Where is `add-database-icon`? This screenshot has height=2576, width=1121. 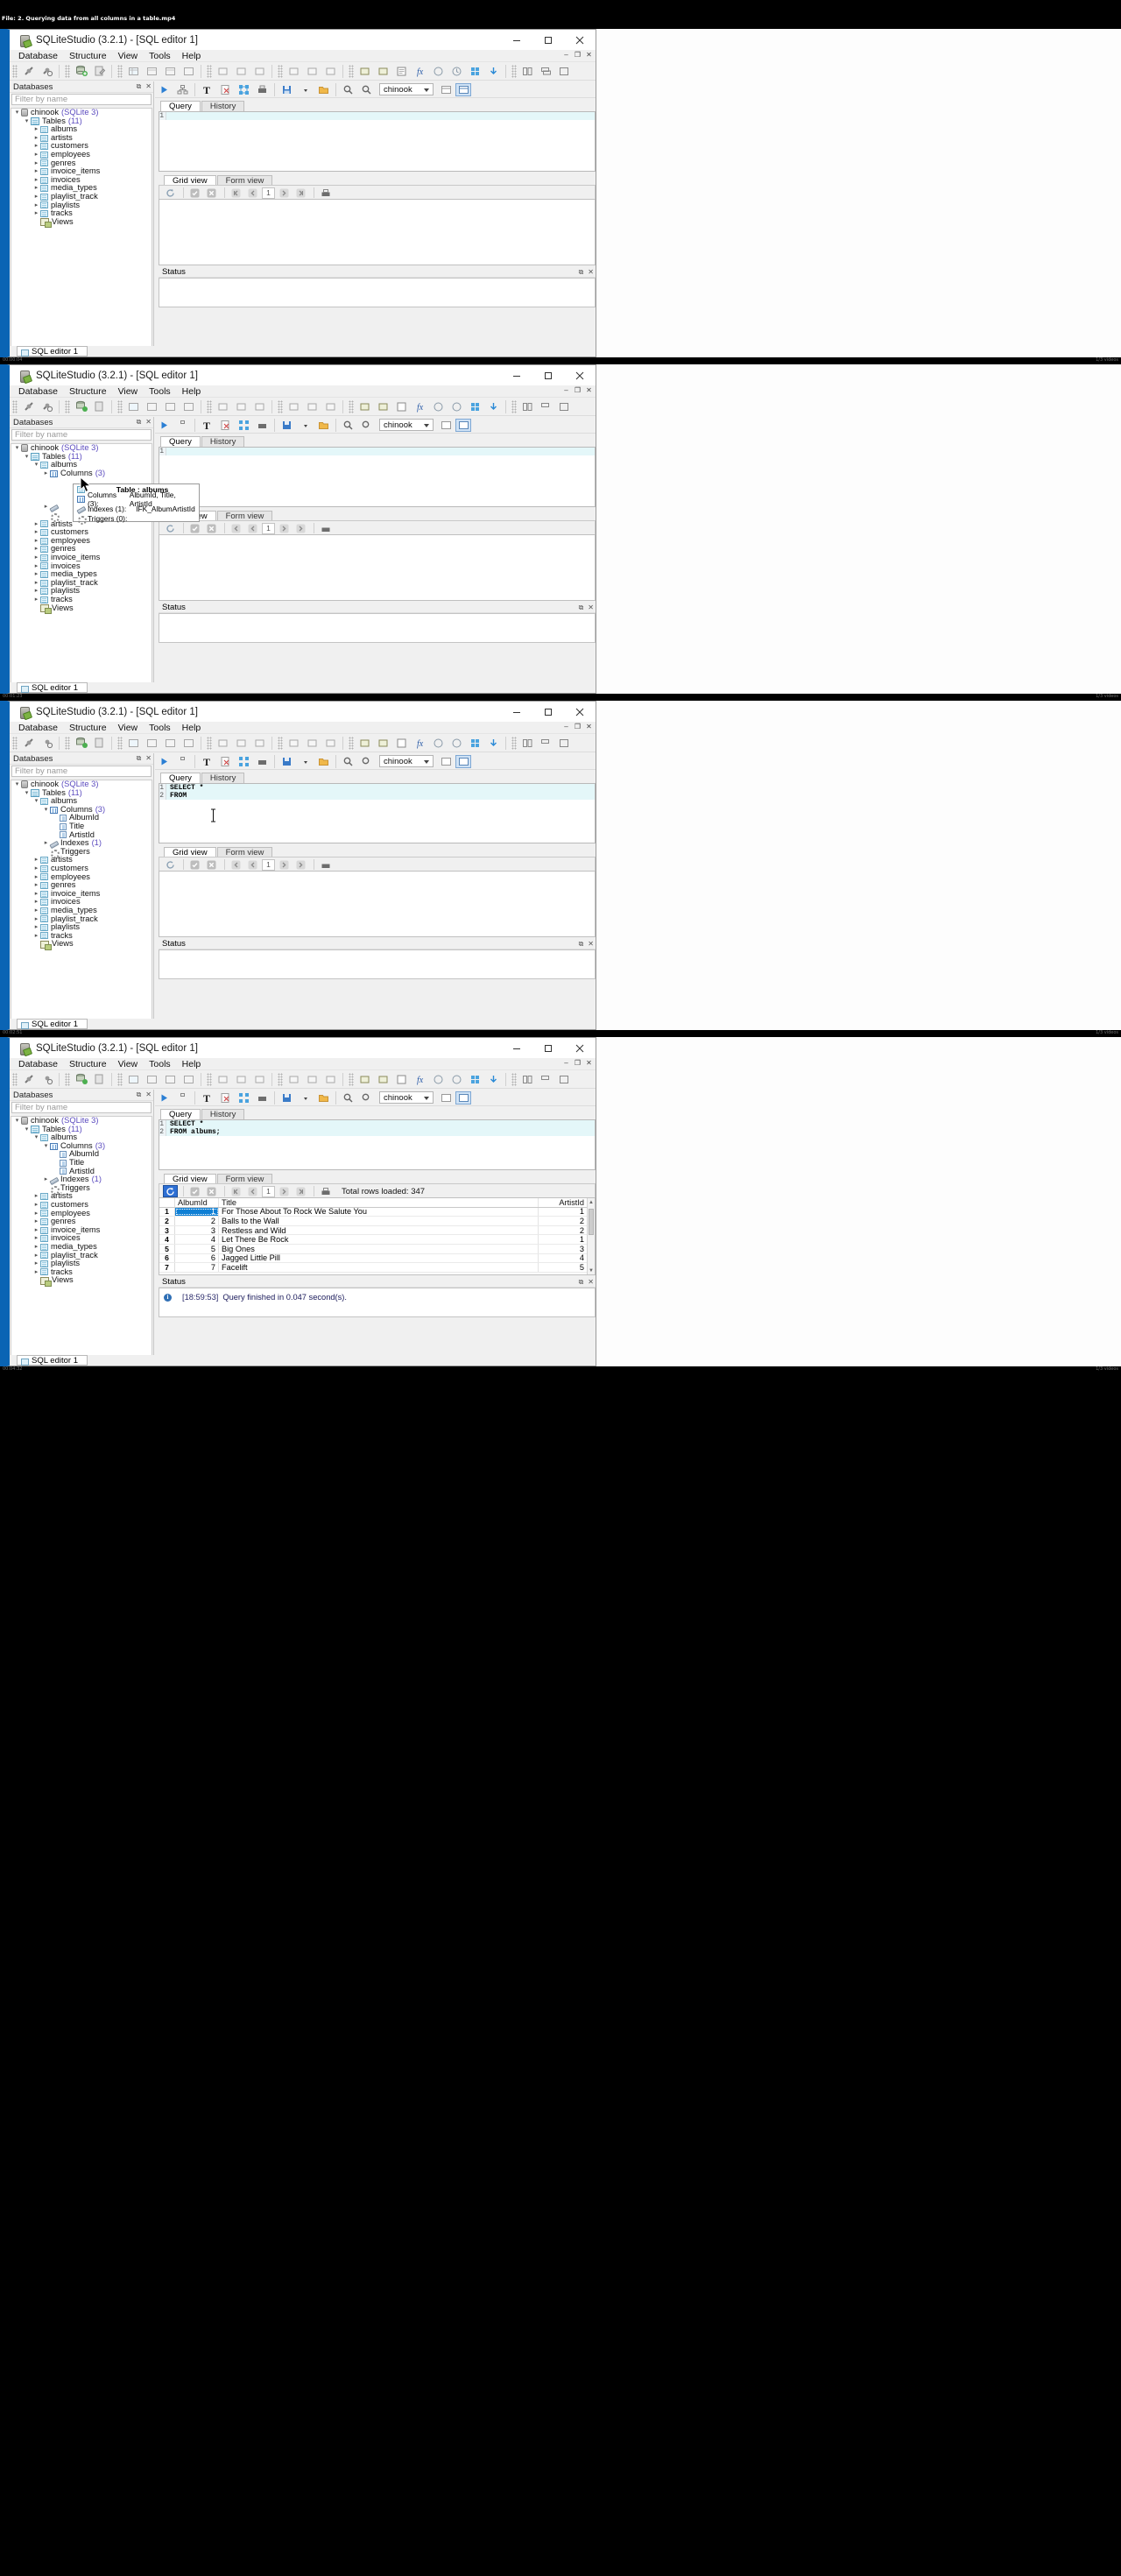 add-database-icon is located at coordinates (81, 1079).